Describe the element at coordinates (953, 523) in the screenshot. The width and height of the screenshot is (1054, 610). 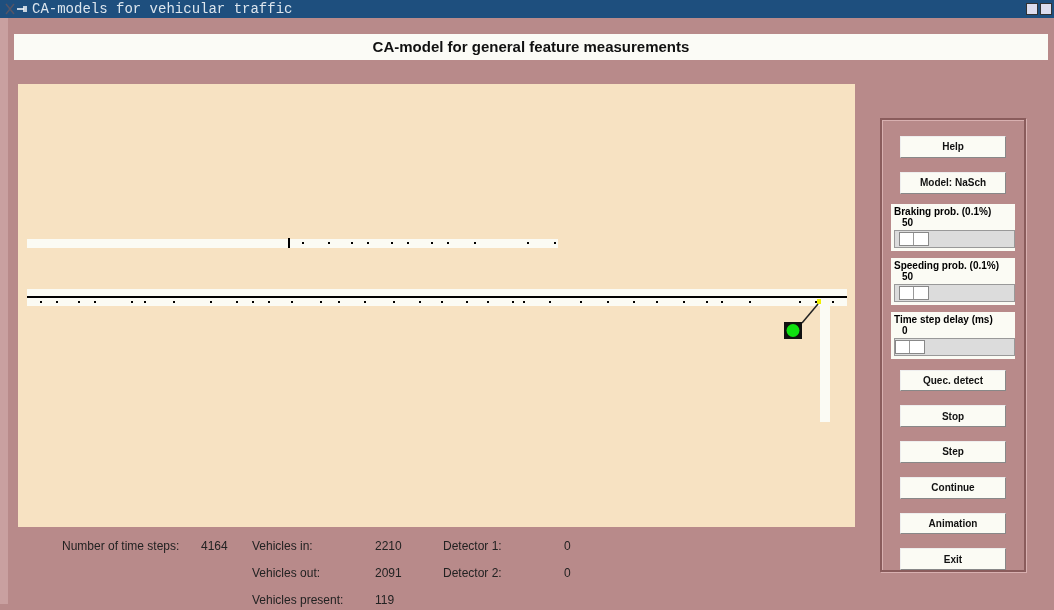
I see `panel-button: Animation` at that location.